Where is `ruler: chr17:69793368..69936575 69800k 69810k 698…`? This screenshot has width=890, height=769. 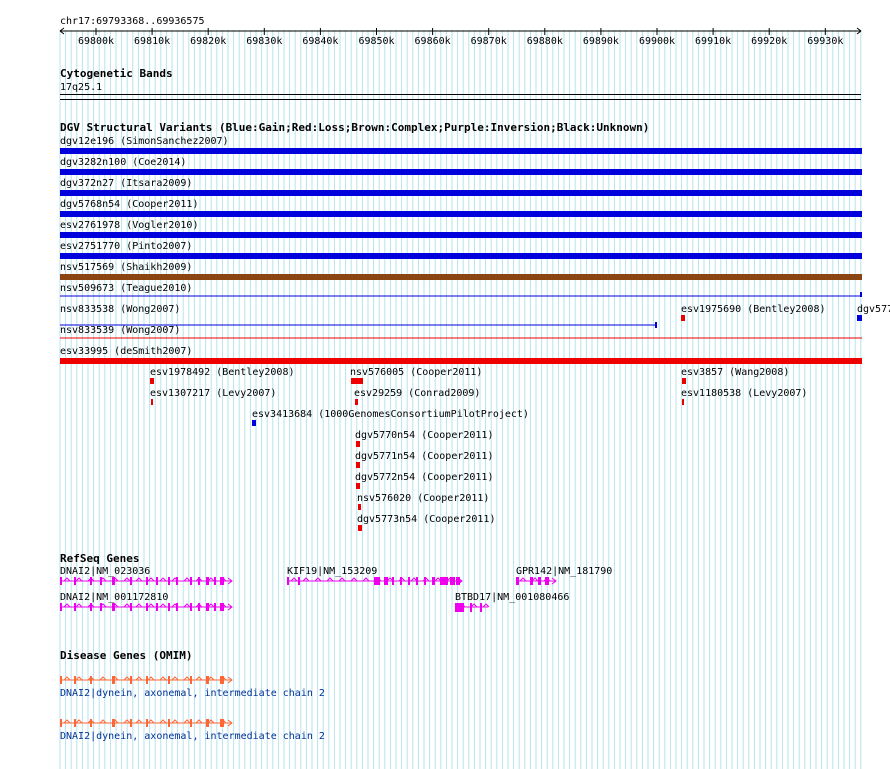
ruler: chr17:69793368..69936575 69800k 69810k 698… is located at coordinates (460, 31).